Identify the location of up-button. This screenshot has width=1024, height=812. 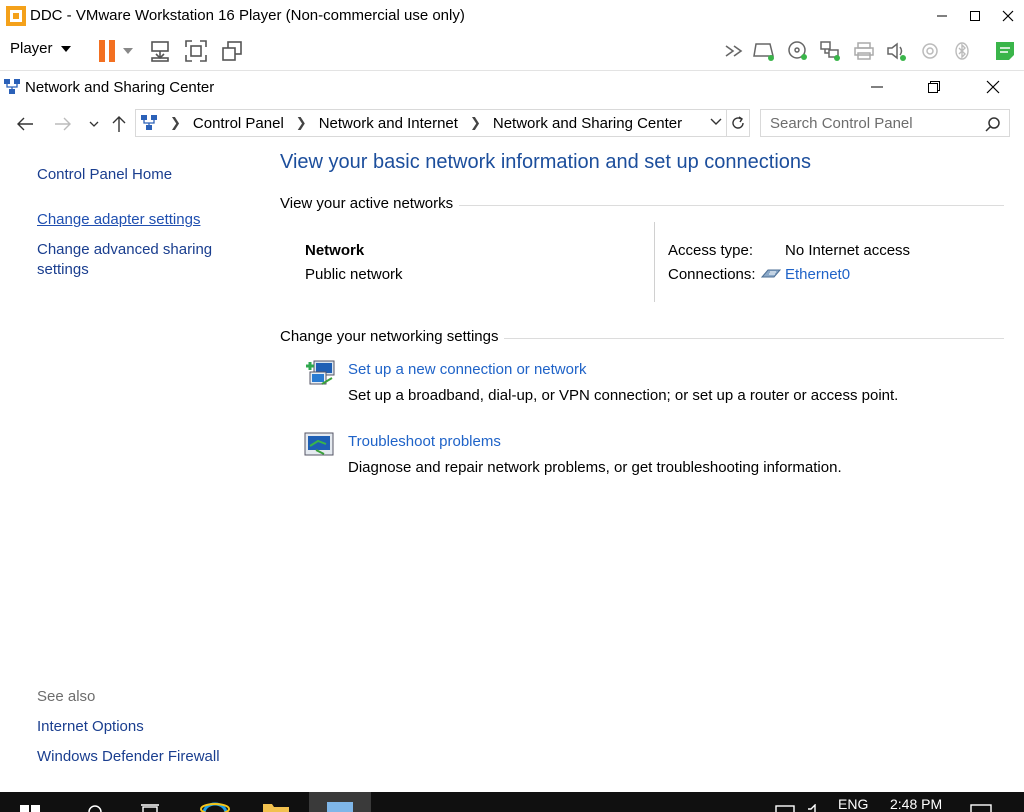
(119, 124).